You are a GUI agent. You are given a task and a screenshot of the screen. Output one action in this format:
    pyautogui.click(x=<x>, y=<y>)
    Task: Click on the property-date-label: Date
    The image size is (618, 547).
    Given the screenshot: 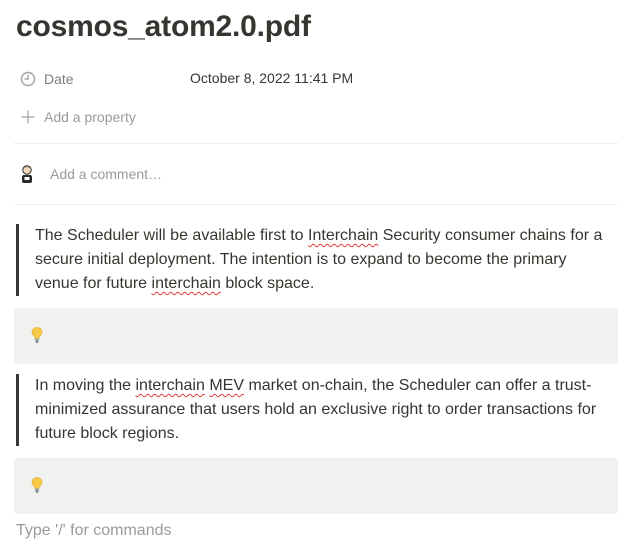 What is the action you would take?
    pyautogui.click(x=59, y=79)
    